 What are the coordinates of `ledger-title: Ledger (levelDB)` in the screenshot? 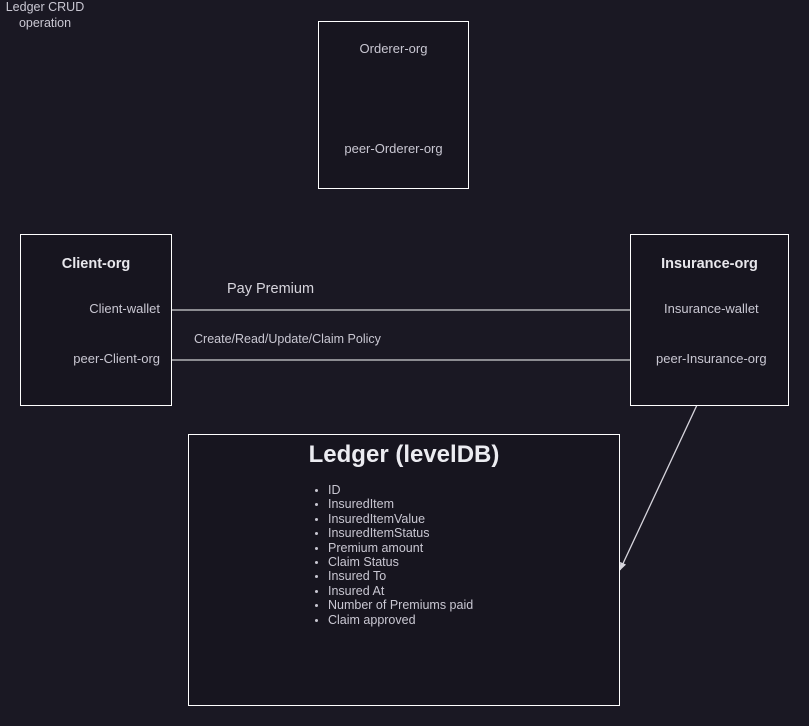 It's located at (404, 454).